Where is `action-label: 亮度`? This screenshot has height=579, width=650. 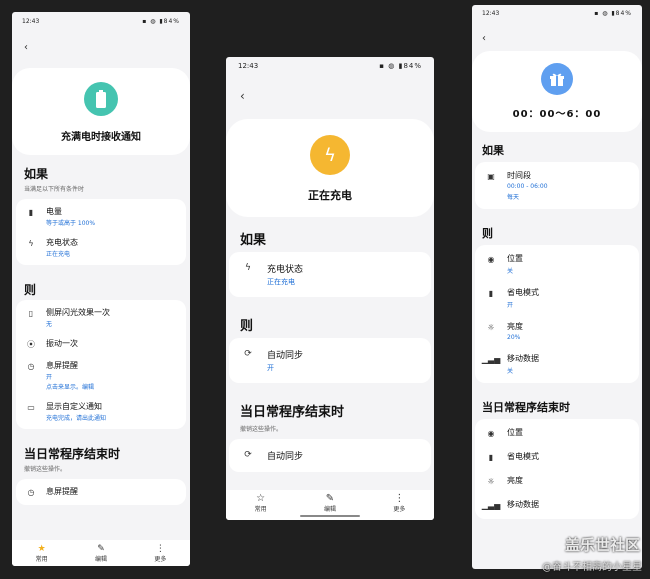
action-label: 亮度 is located at coordinates (515, 480).